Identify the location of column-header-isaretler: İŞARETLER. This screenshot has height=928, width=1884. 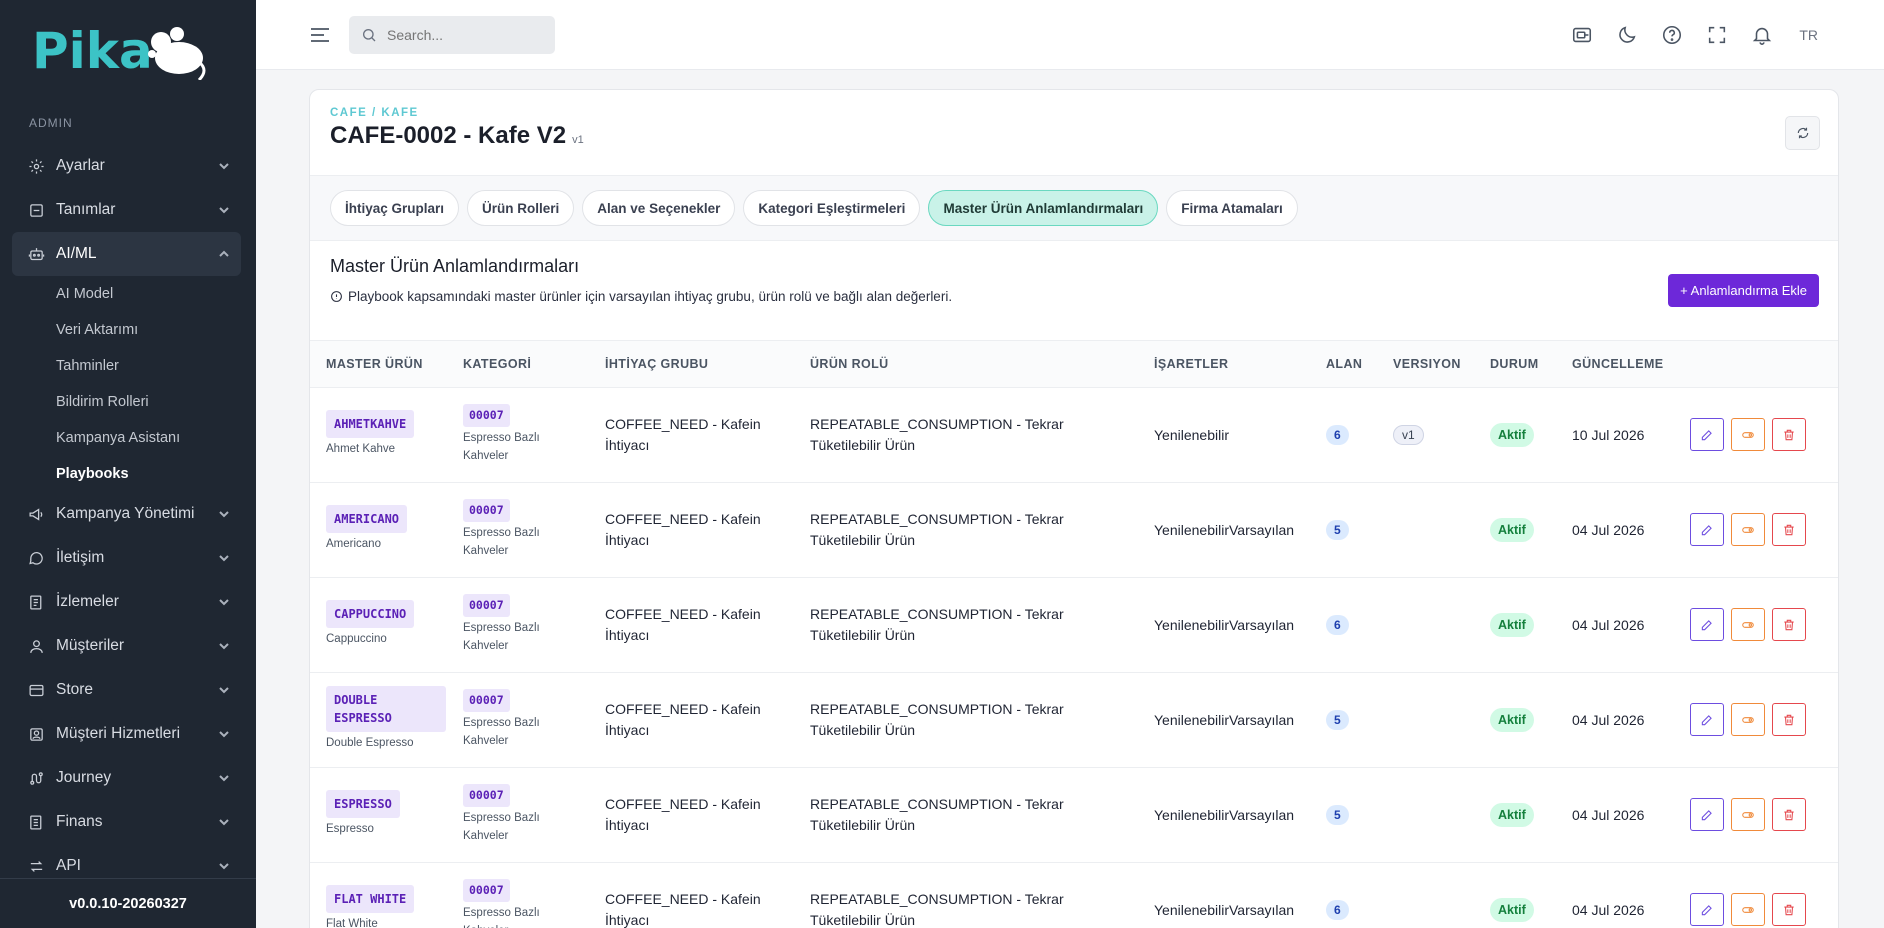
(1240, 364).